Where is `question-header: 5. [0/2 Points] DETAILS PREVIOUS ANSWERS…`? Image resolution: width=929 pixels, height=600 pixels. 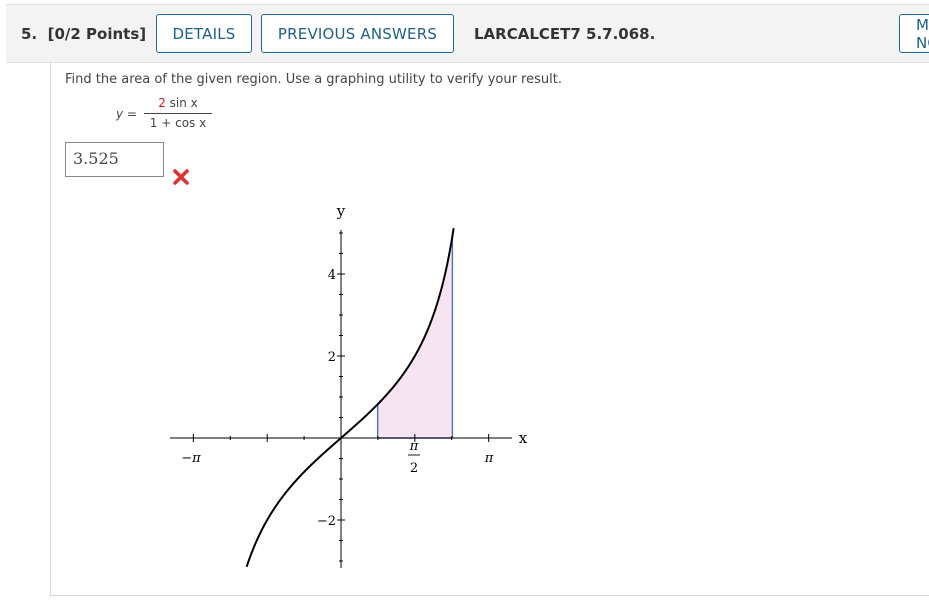 question-header: 5. [0/2 Points] DETAILS PREVIOUS ANSWERS… is located at coordinates (467, 33).